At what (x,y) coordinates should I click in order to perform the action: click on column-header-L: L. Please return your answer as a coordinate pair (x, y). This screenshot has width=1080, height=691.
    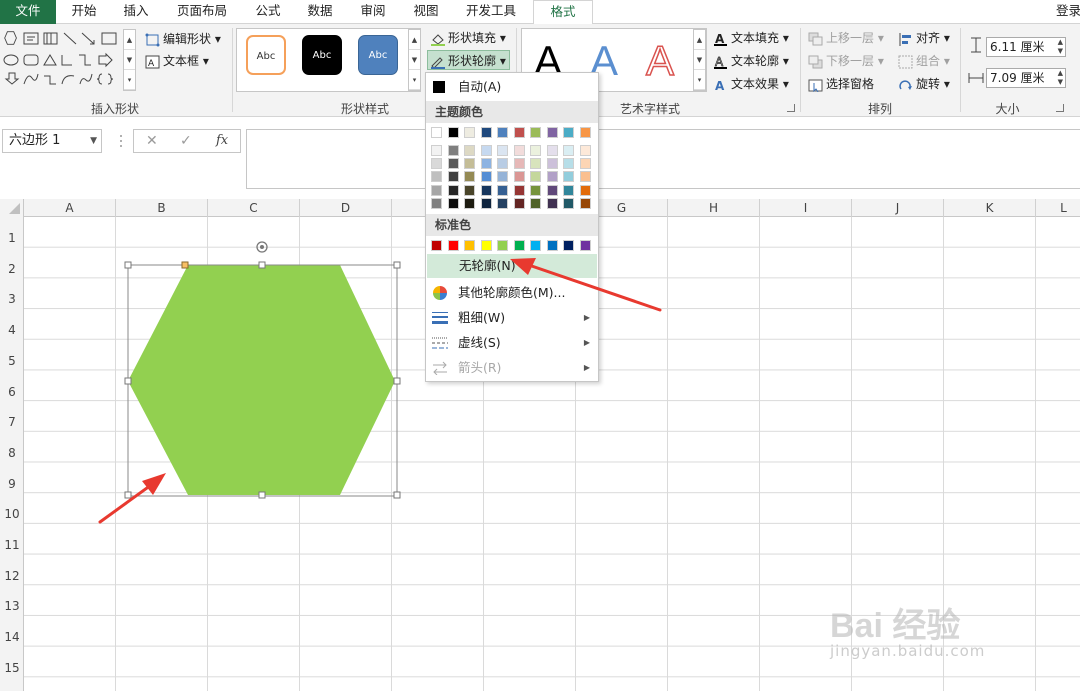
    Looking at the image, I should click on (1058, 208).